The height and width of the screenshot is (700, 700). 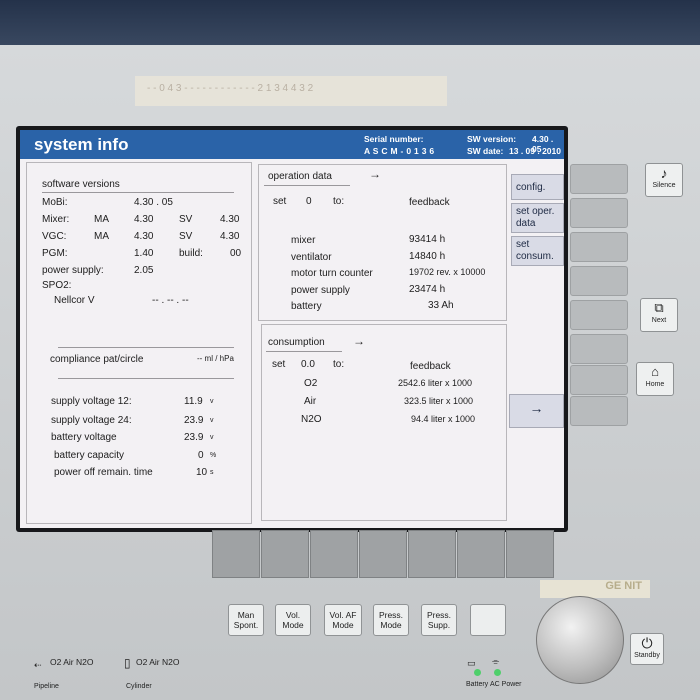 I want to click on press-mode-button: Press. Mode, so click(x=391, y=620).